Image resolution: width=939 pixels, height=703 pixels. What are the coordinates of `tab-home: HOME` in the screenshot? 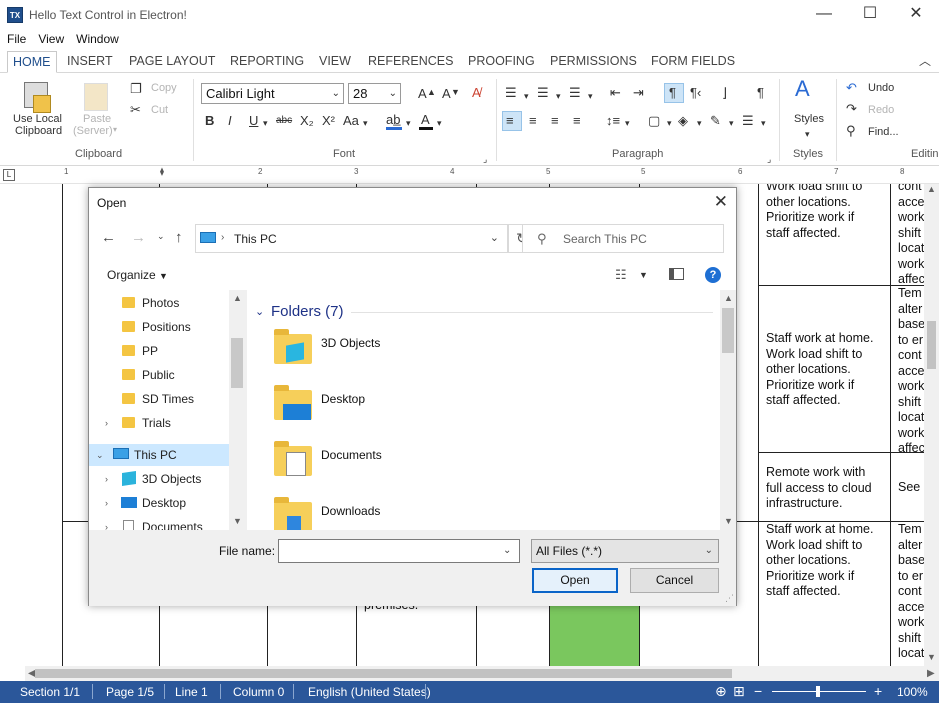 It's located at (32, 63).